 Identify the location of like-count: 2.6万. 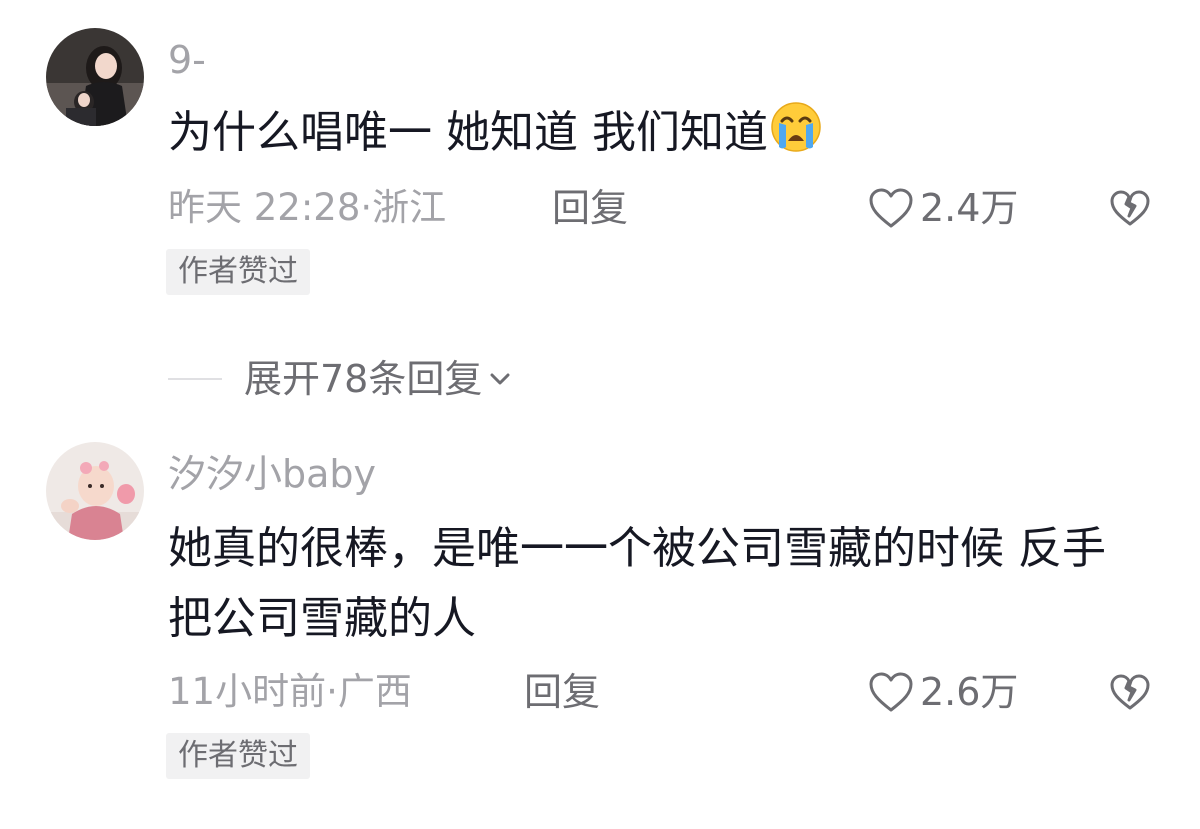
(969, 692).